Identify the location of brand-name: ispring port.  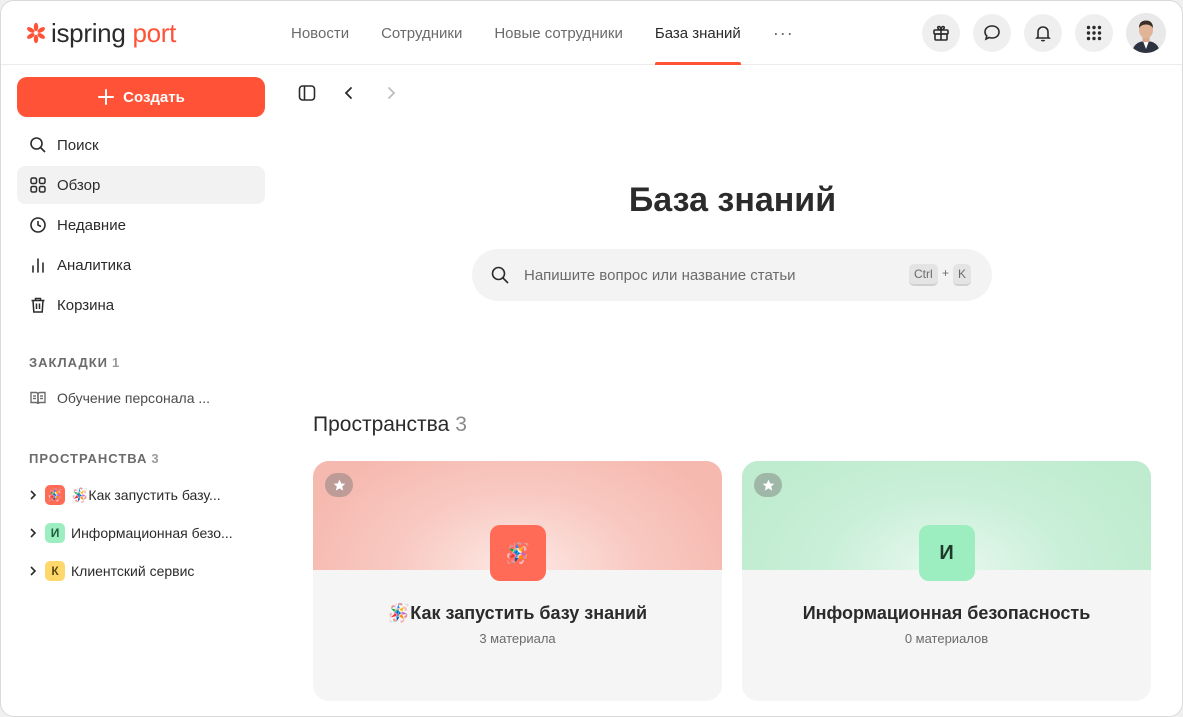
(113, 33).